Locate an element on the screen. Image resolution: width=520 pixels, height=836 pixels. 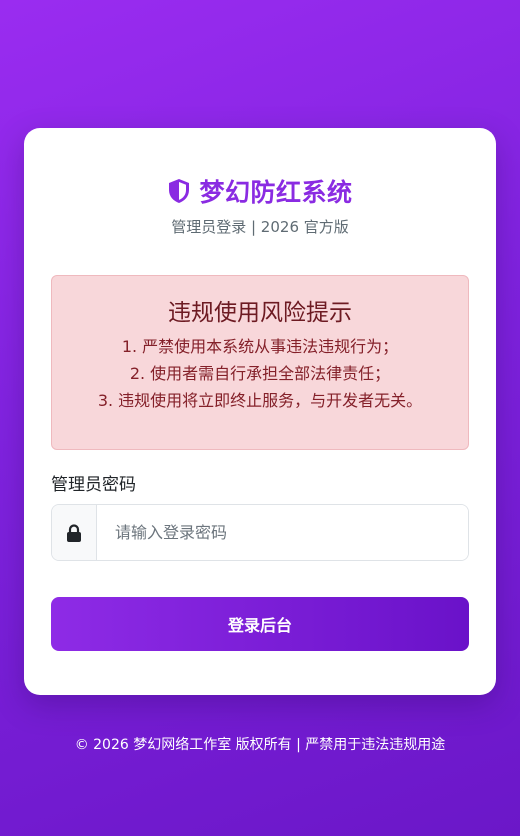
alert-line: 2. 使用者需自行承担全部法律责任； is located at coordinates (260, 373).